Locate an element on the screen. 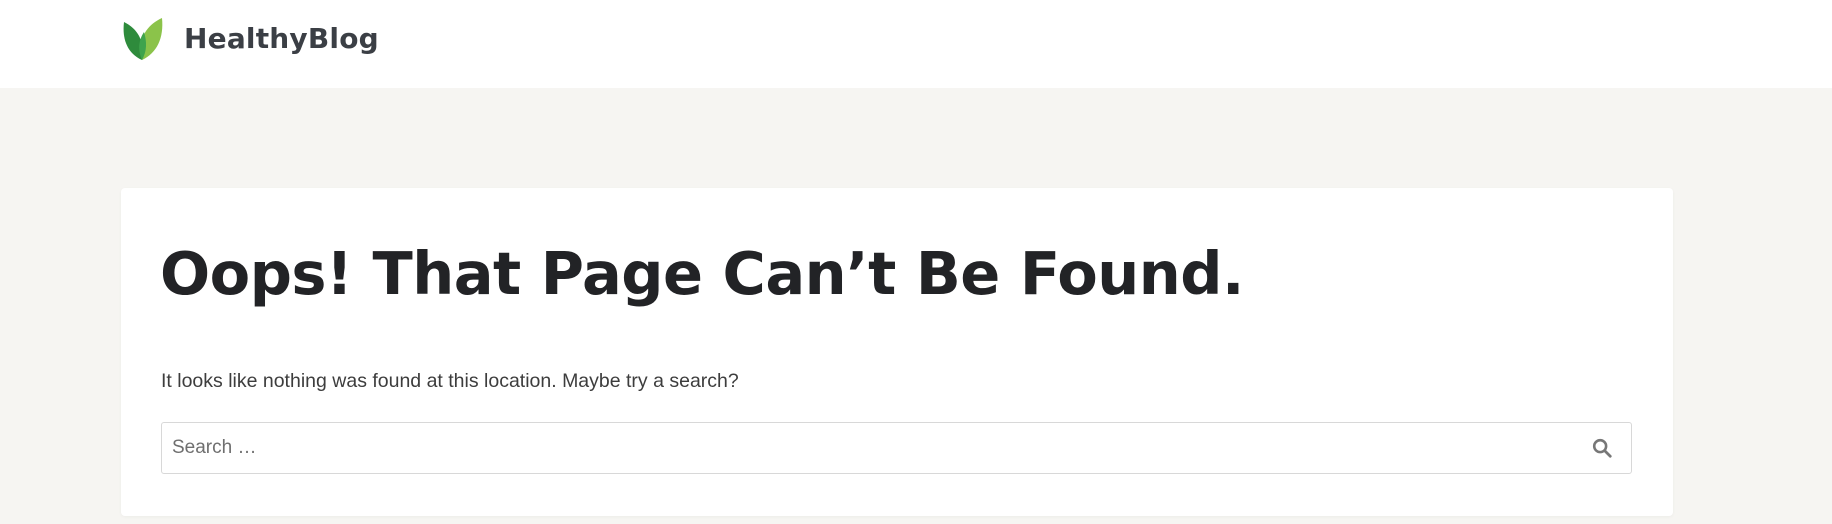 This screenshot has height=524, width=1832. search-icon is located at coordinates (1602, 448).